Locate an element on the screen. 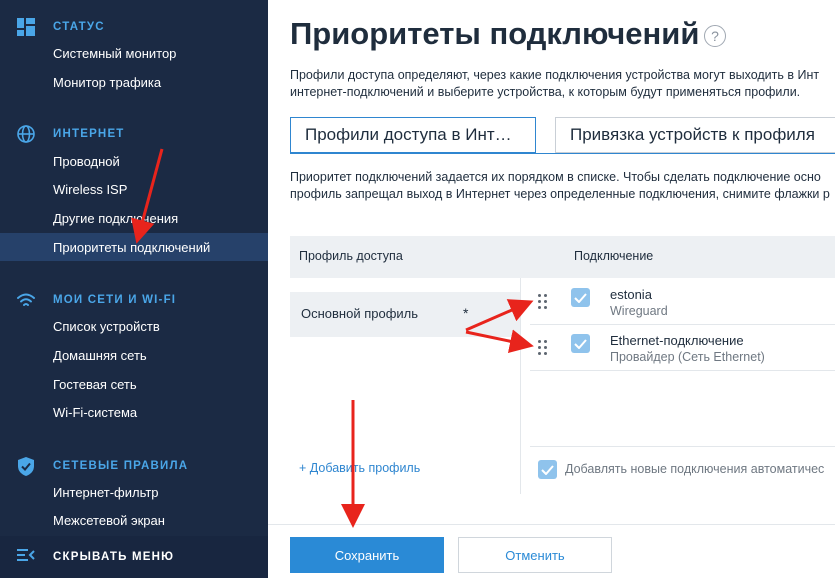 This screenshot has height=578, width=835. section-title: ИНТЕРНЕТ is located at coordinates (89, 134).